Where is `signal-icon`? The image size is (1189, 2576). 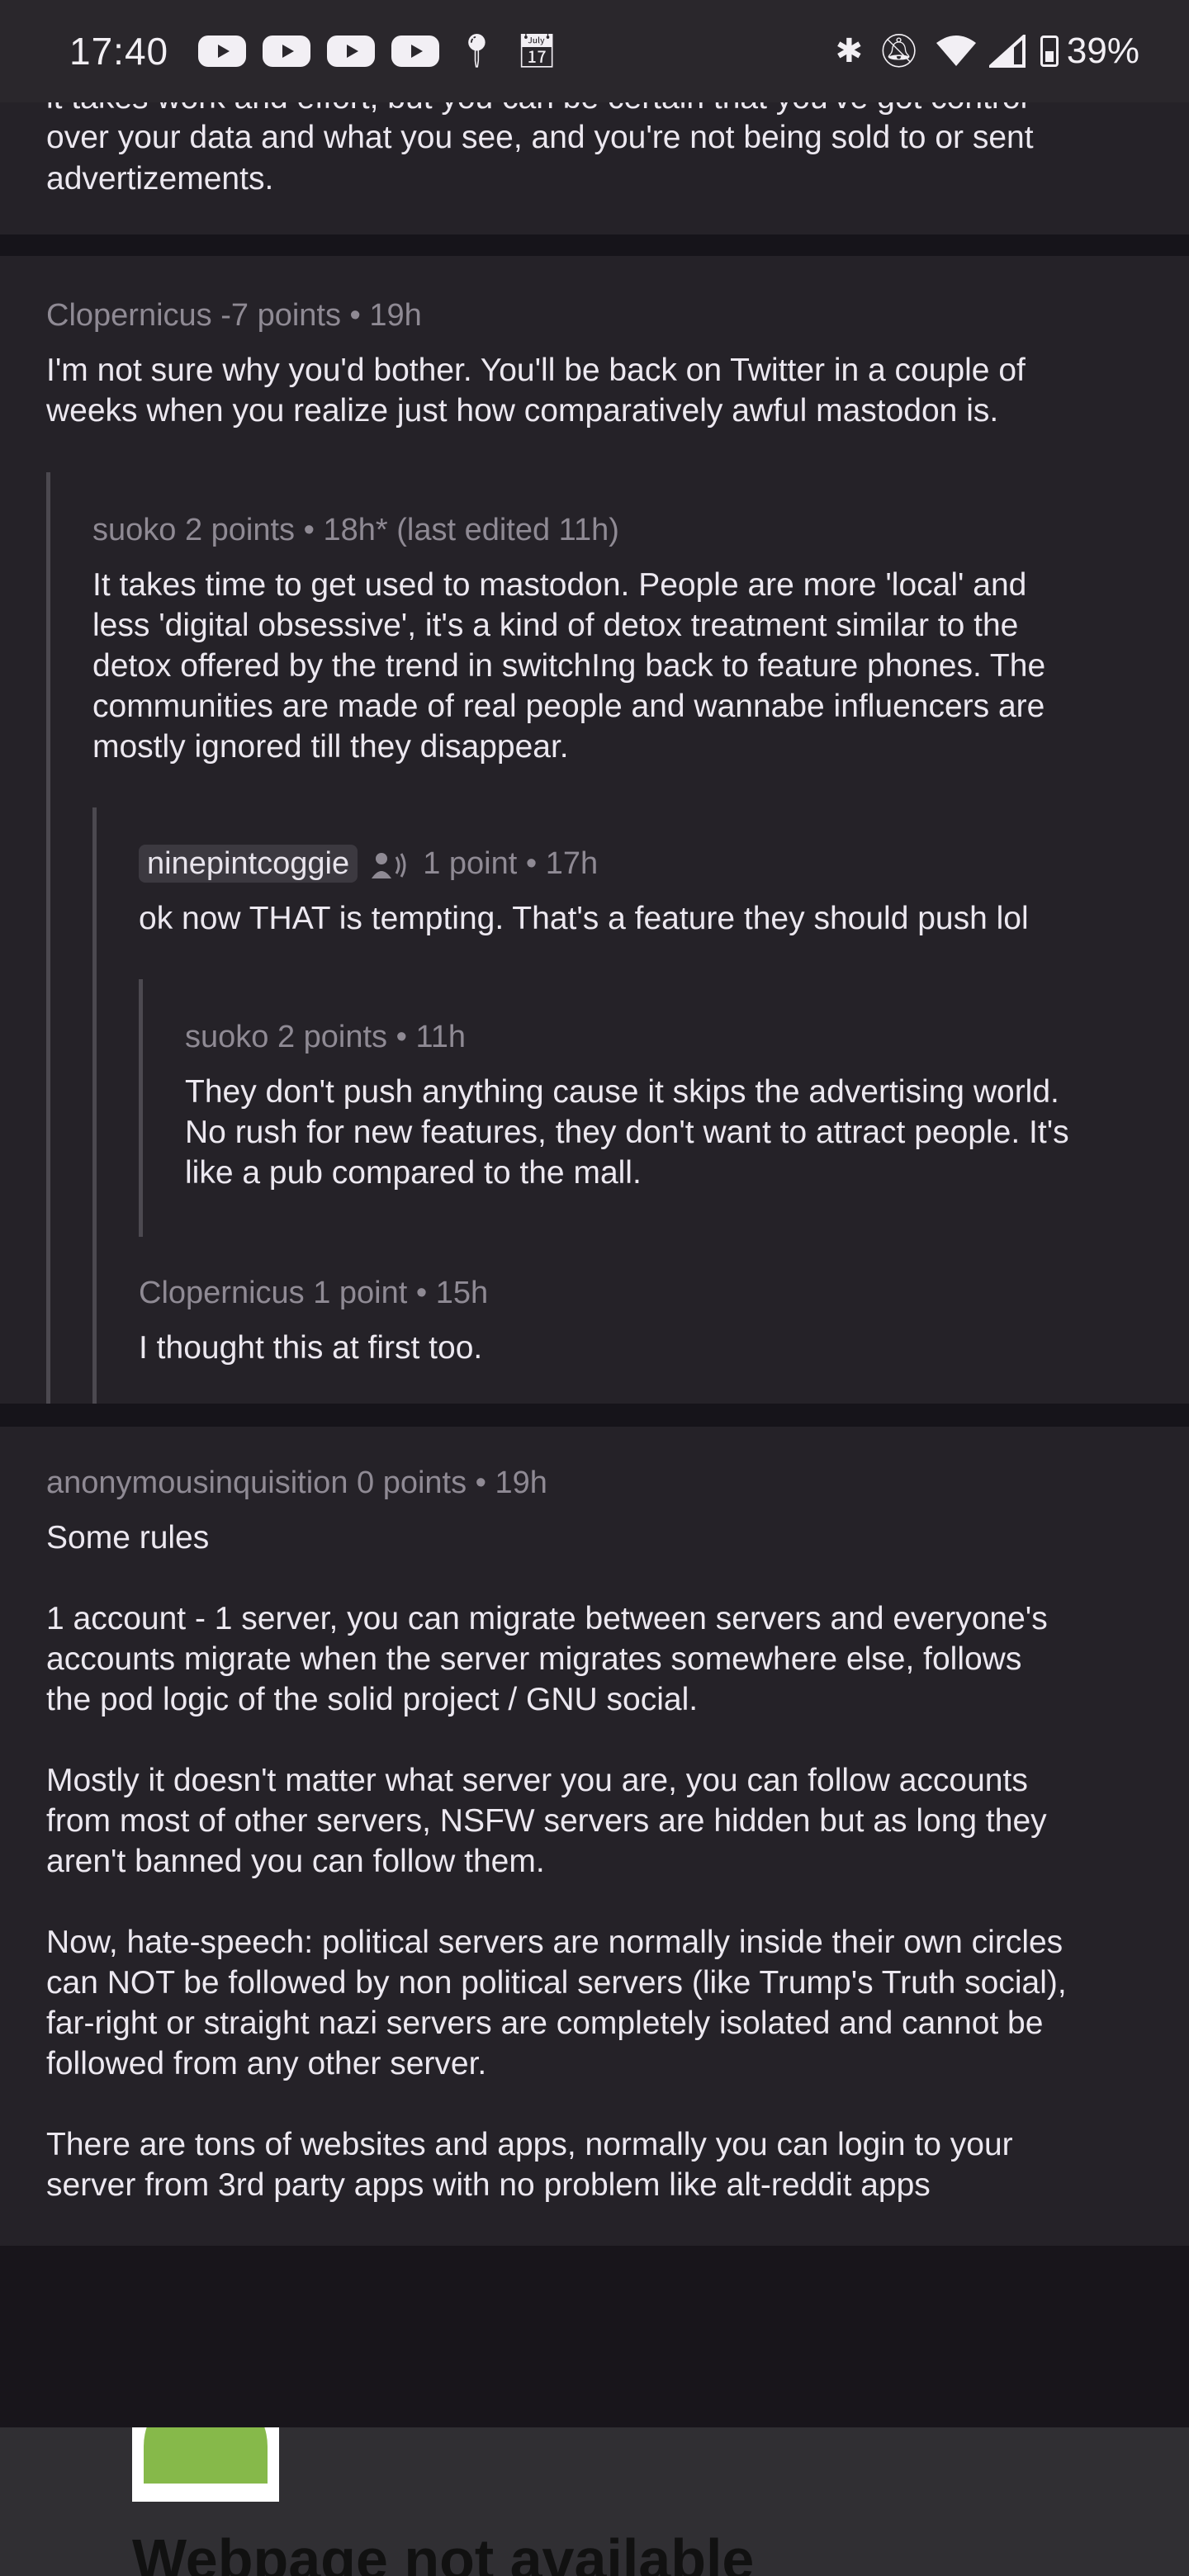 signal-icon is located at coordinates (1007, 51).